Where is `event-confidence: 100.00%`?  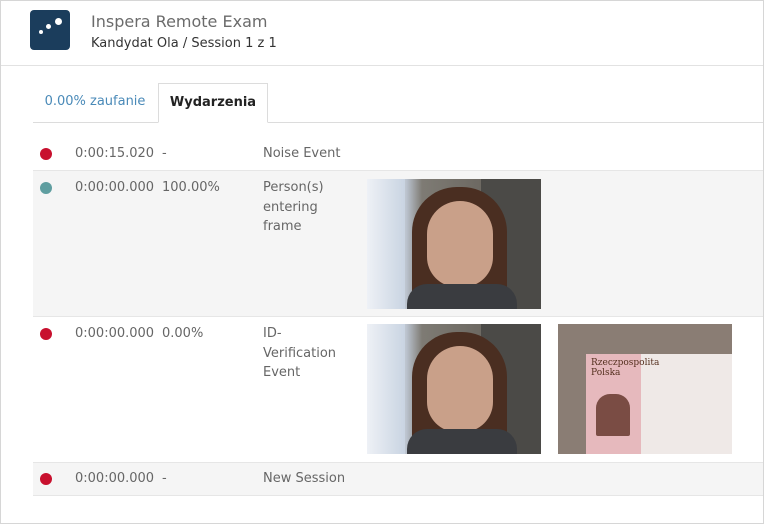 event-confidence: 100.00% is located at coordinates (191, 187).